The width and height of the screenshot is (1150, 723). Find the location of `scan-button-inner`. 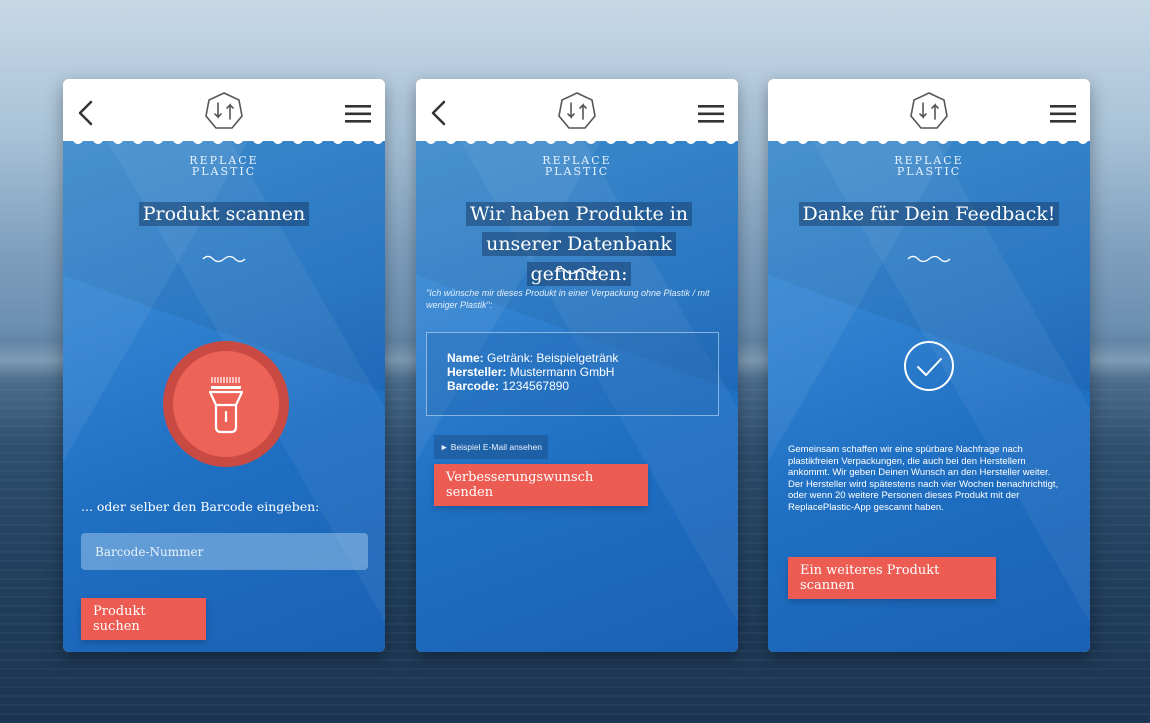

scan-button-inner is located at coordinates (226, 404).